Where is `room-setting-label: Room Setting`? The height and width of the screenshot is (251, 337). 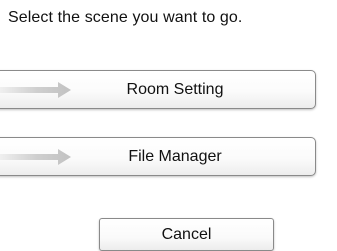 room-setting-label: Room Setting is located at coordinates (175, 89).